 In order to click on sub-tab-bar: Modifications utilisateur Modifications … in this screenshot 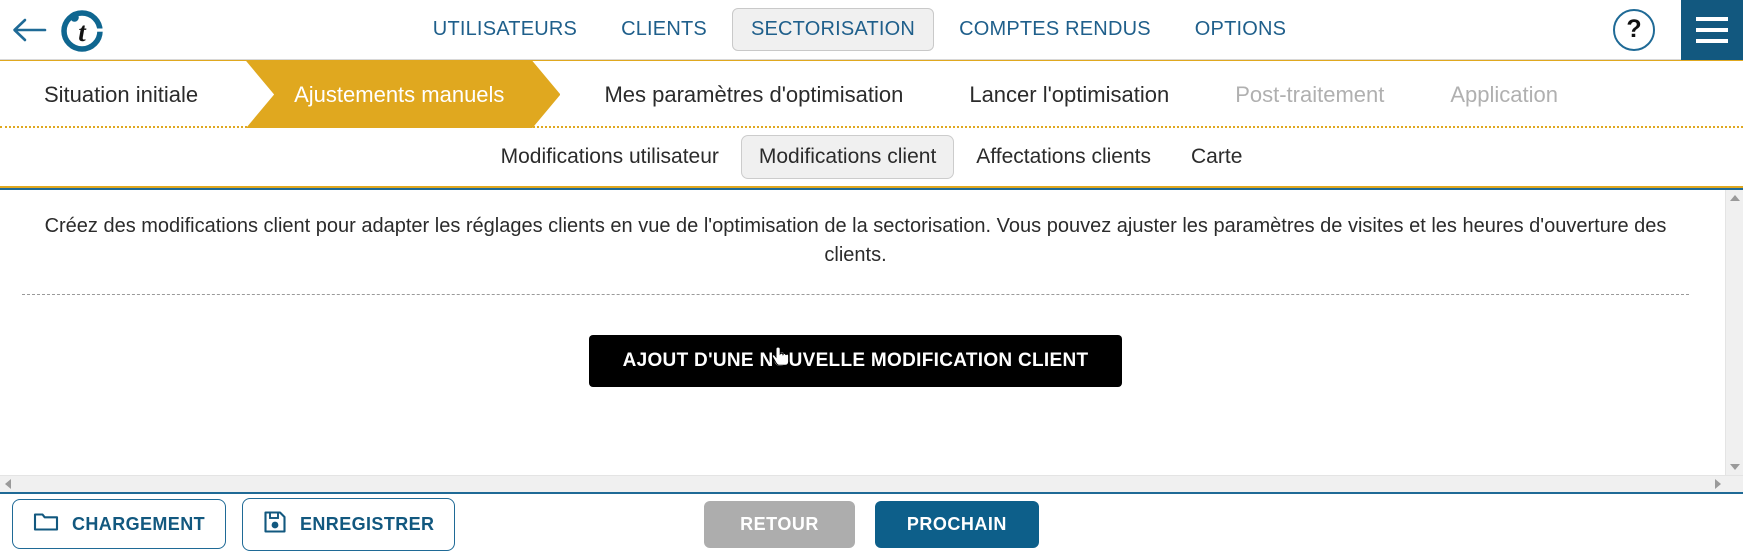, I will do `click(871, 157)`.